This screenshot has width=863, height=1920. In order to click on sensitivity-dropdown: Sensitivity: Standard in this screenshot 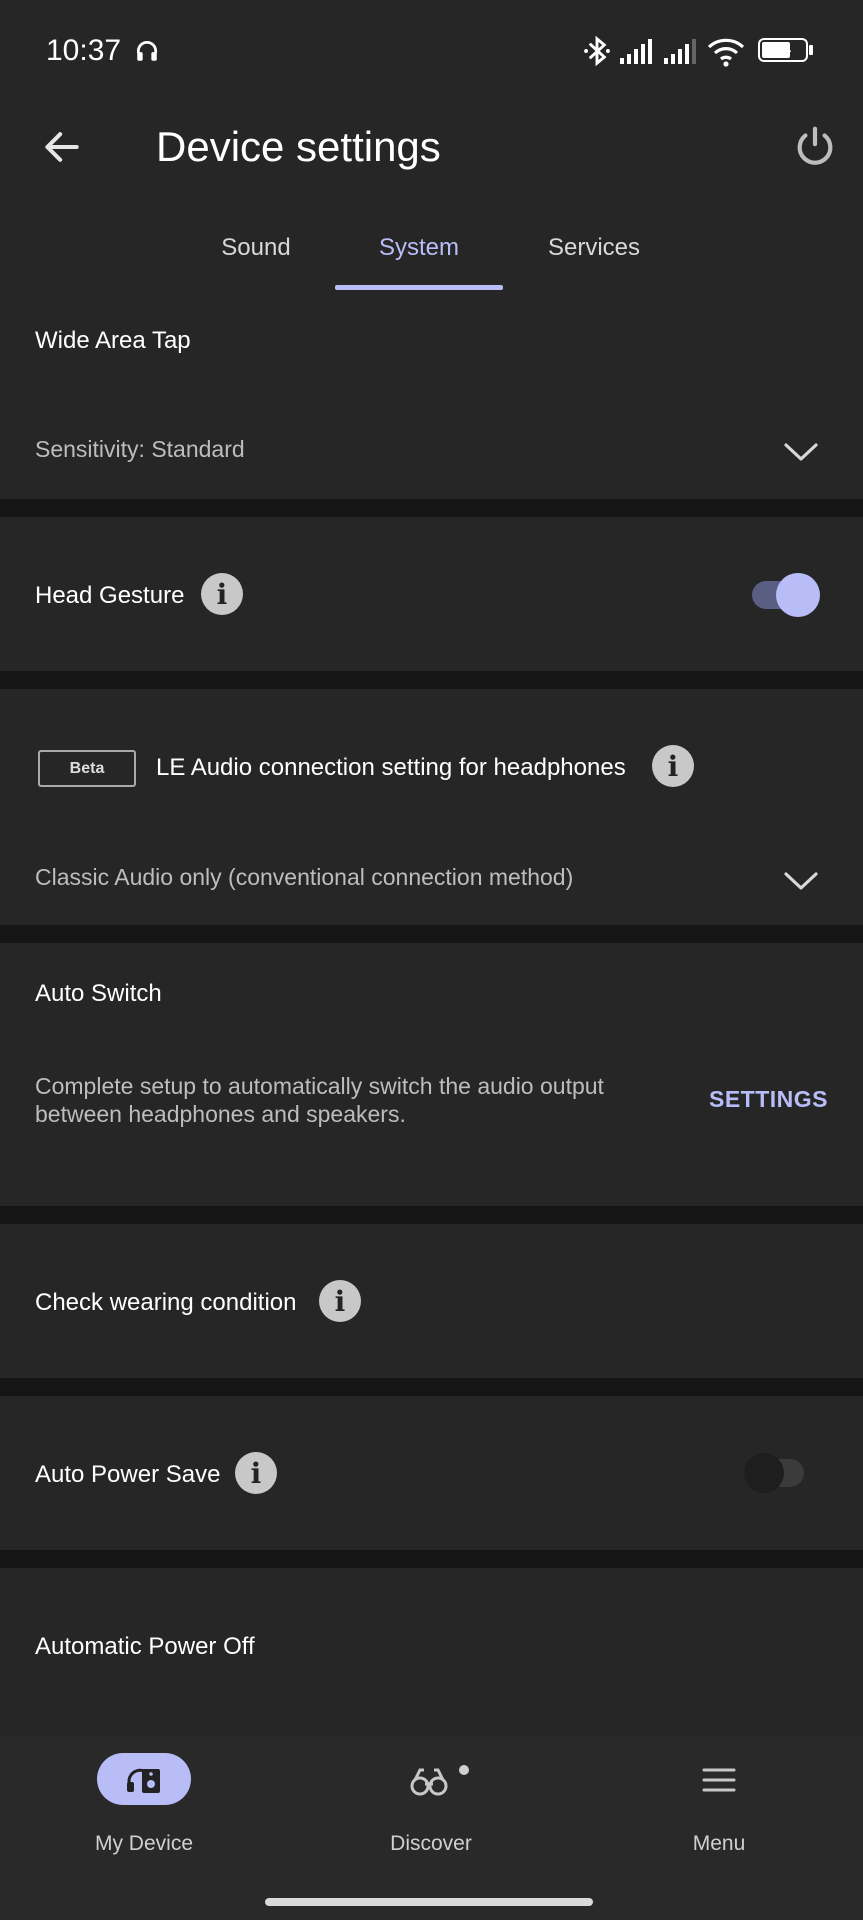, I will do `click(431, 460)`.